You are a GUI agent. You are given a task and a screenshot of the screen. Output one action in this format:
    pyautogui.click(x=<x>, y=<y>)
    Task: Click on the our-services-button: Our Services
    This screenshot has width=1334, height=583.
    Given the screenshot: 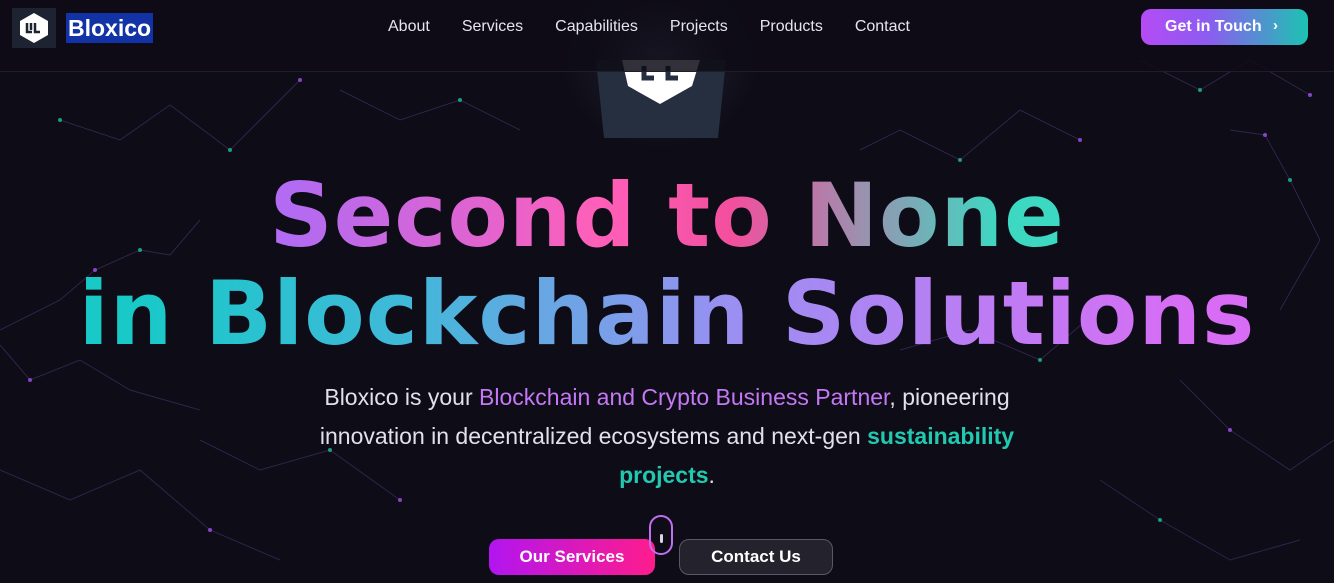 What is the action you would take?
    pyautogui.click(x=572, y=557)
    